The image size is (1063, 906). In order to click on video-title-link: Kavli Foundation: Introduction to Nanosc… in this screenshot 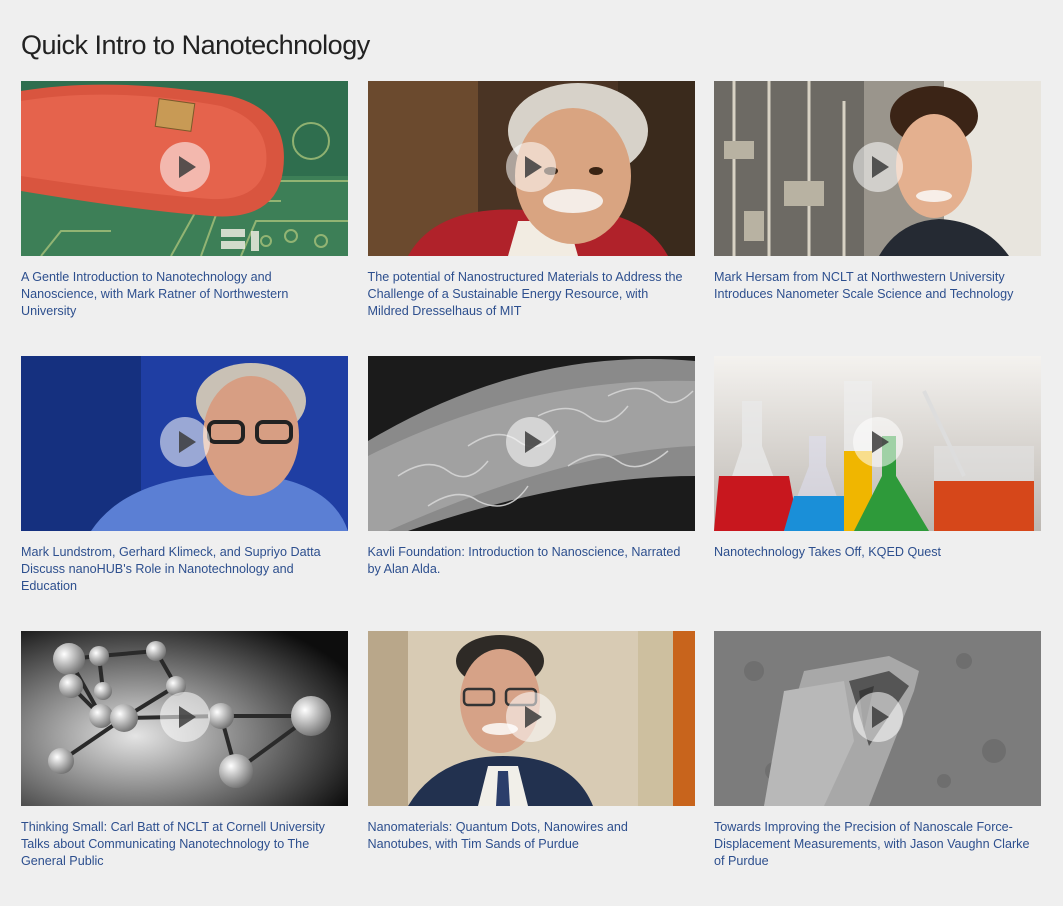, I will do `click(529, 561)`.